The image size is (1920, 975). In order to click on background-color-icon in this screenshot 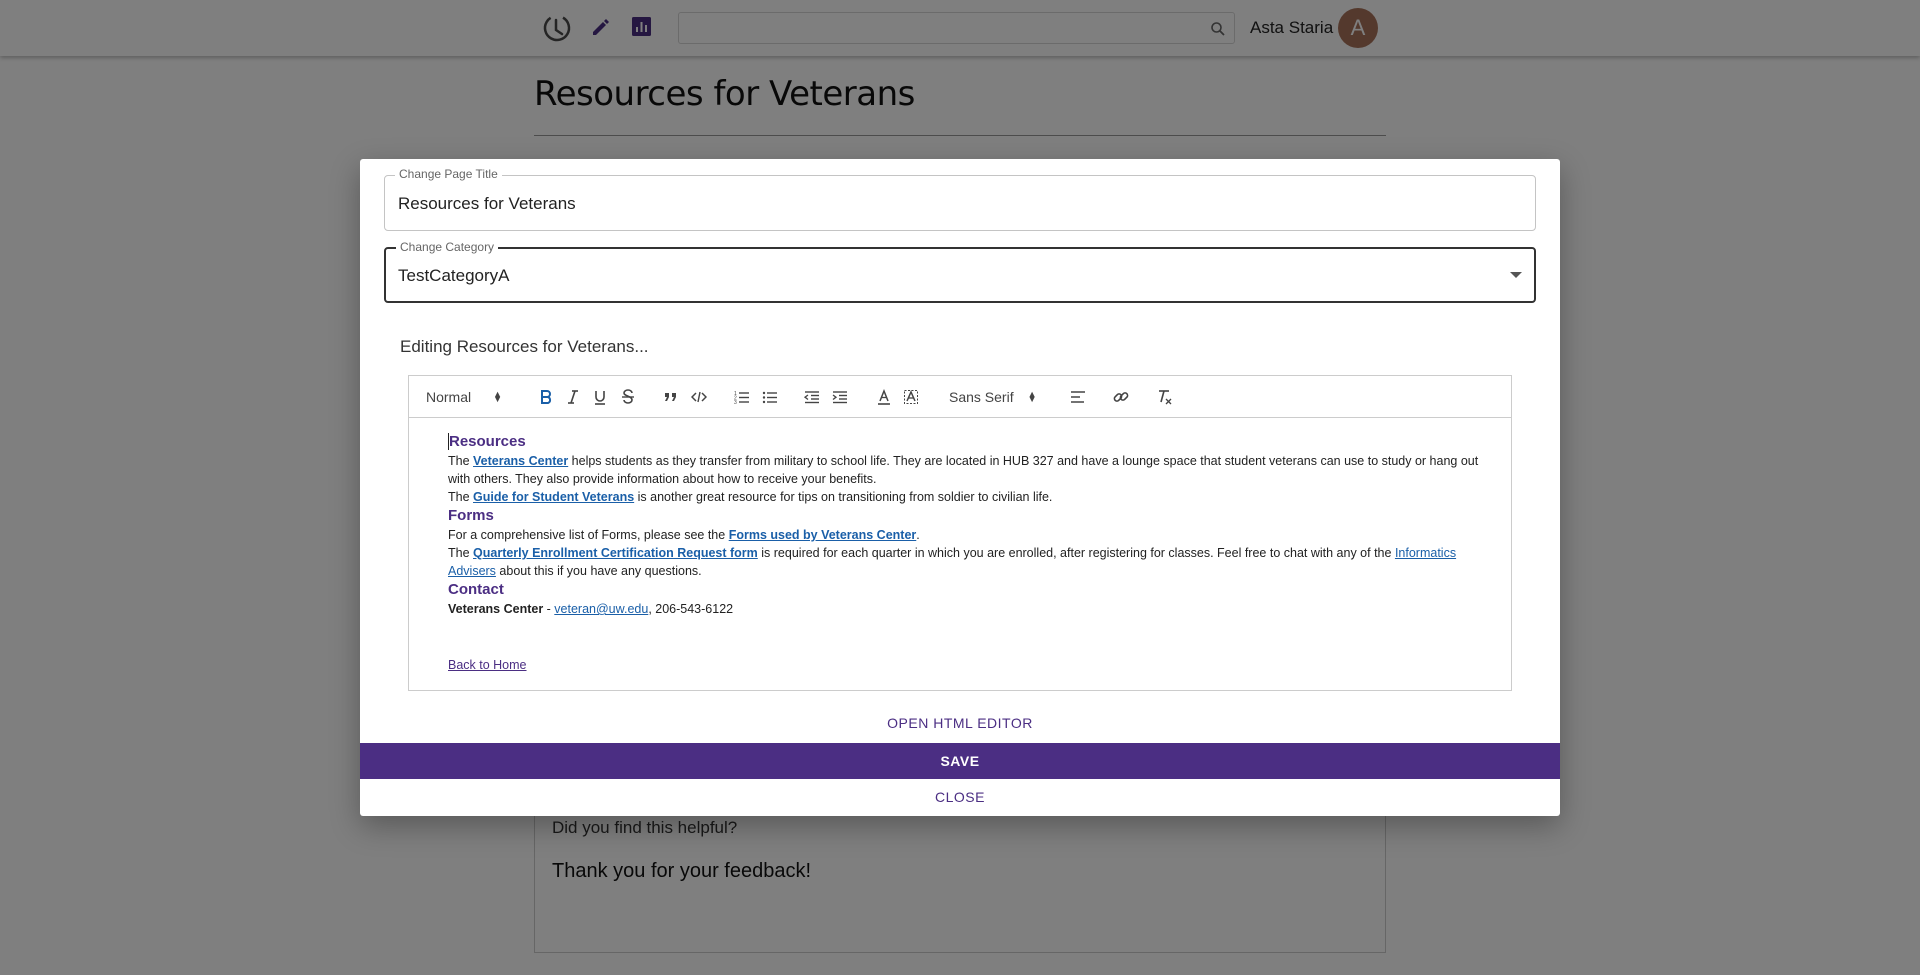, I will do `click(911, 397)`.